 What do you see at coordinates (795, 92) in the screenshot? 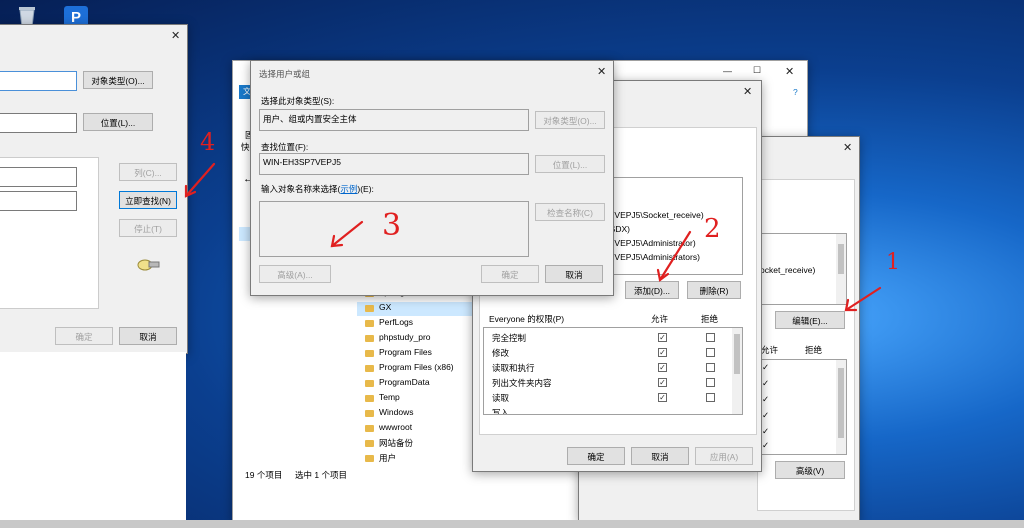
I see `help-icon: ?` at bounding box center [795, 92].